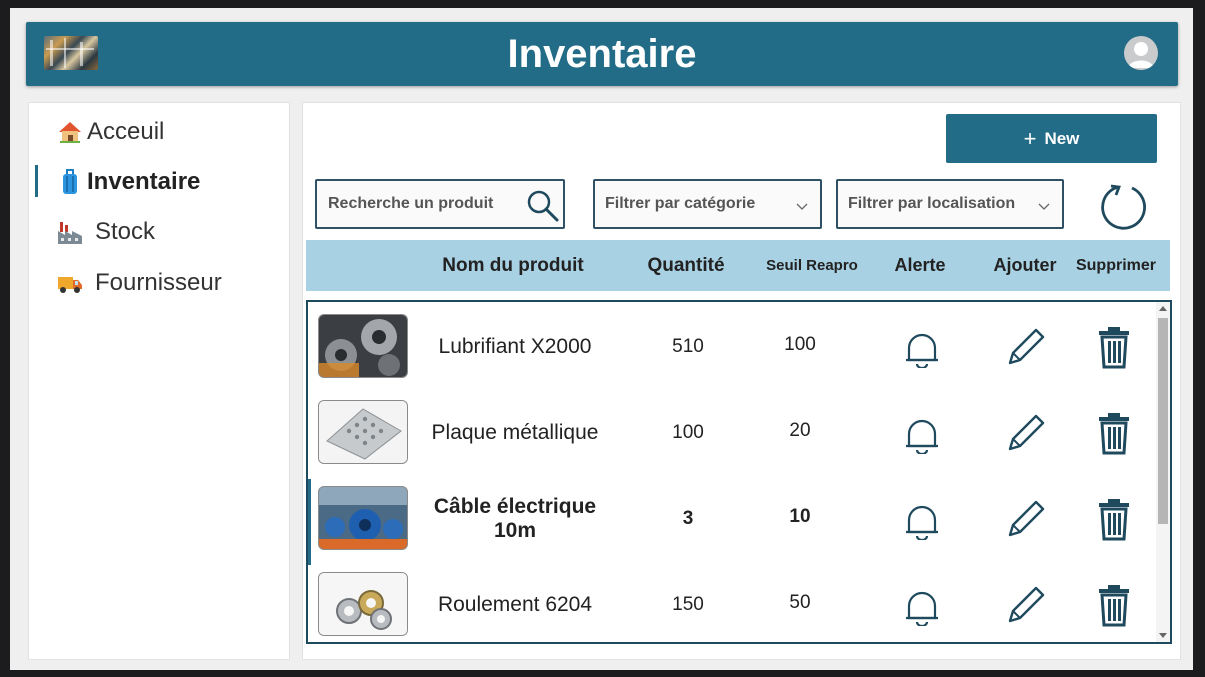 This screenshot has width=1205, height=677. Describe the element at coordinates (515, 432) in the screenshot. I see `product-name: Plaque métallique` at that location.